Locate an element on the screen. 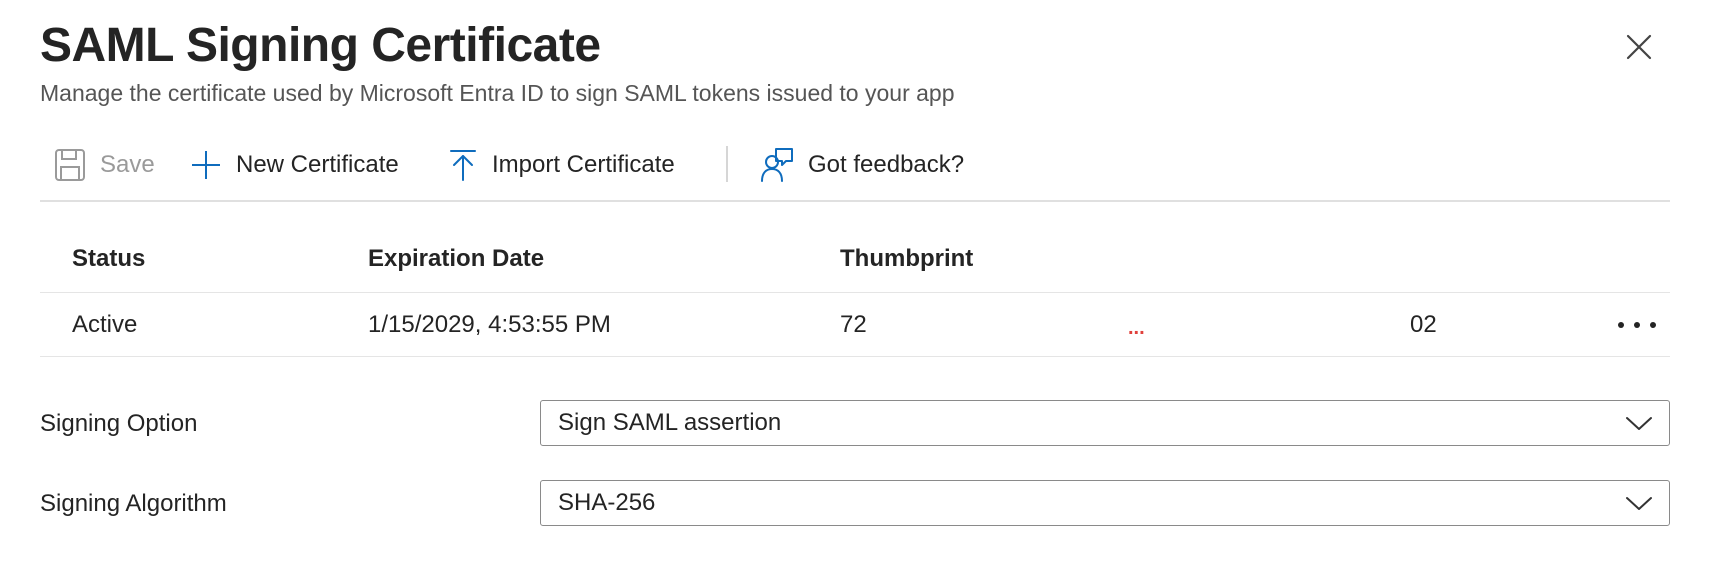 This screenshot has height=572, width=1710. signing-option-label: Signing Option is located at coordinates (119, 423).